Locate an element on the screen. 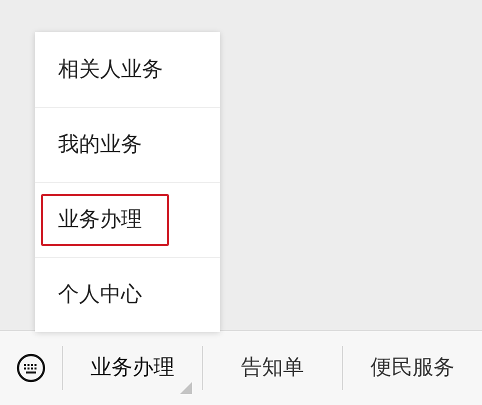 This screenshot has width=482, height=405. menu-bar-item: 便民服务 is located at coordinates (412, 368).